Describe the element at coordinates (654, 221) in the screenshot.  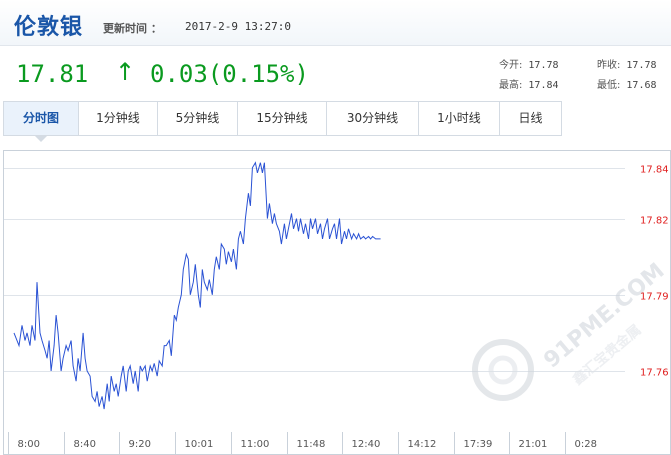
I see `y-tick-label: 17.82` at that location.